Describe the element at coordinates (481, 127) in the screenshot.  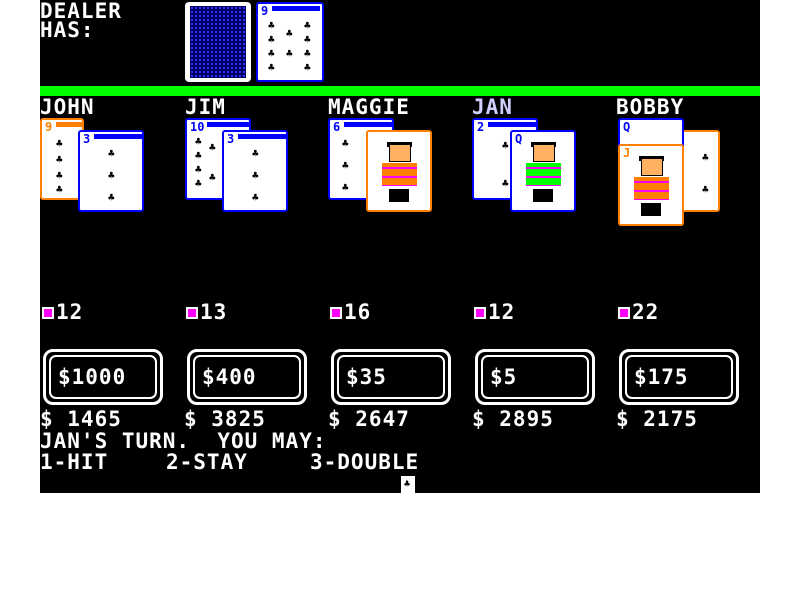
I see `card-rank: 2` at that location.